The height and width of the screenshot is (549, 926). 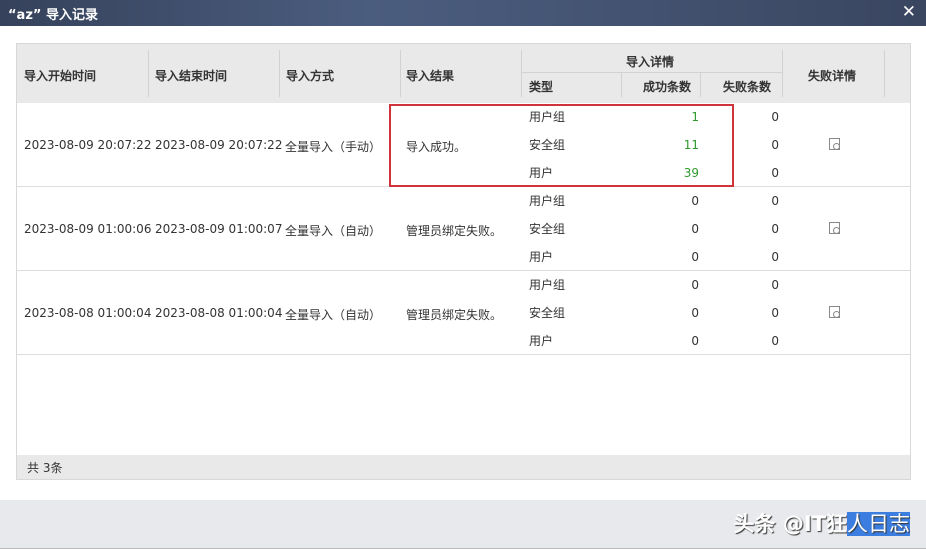 What do you see at coordinates (463, 524) in the screenshot?
I see `dialog-bottom-bar: 头条 @IT狂人日志` at bounding box center [463, 524].